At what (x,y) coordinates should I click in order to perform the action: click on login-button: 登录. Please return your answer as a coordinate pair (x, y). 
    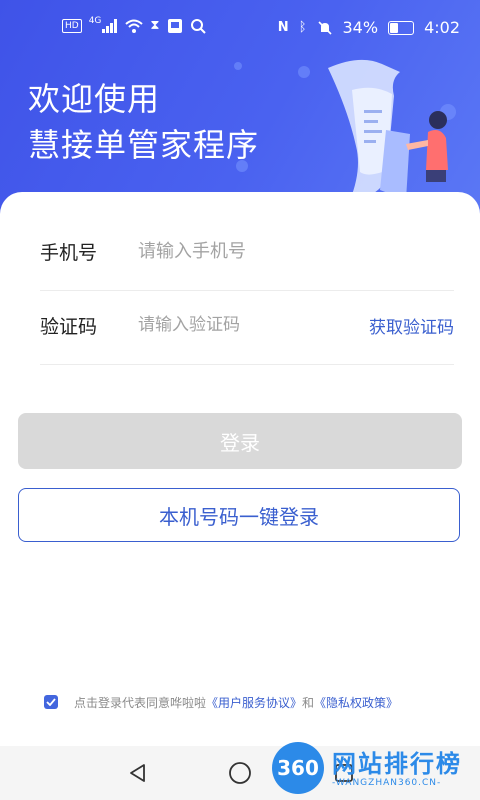
    Looking at the image, I should click on (240, 441).